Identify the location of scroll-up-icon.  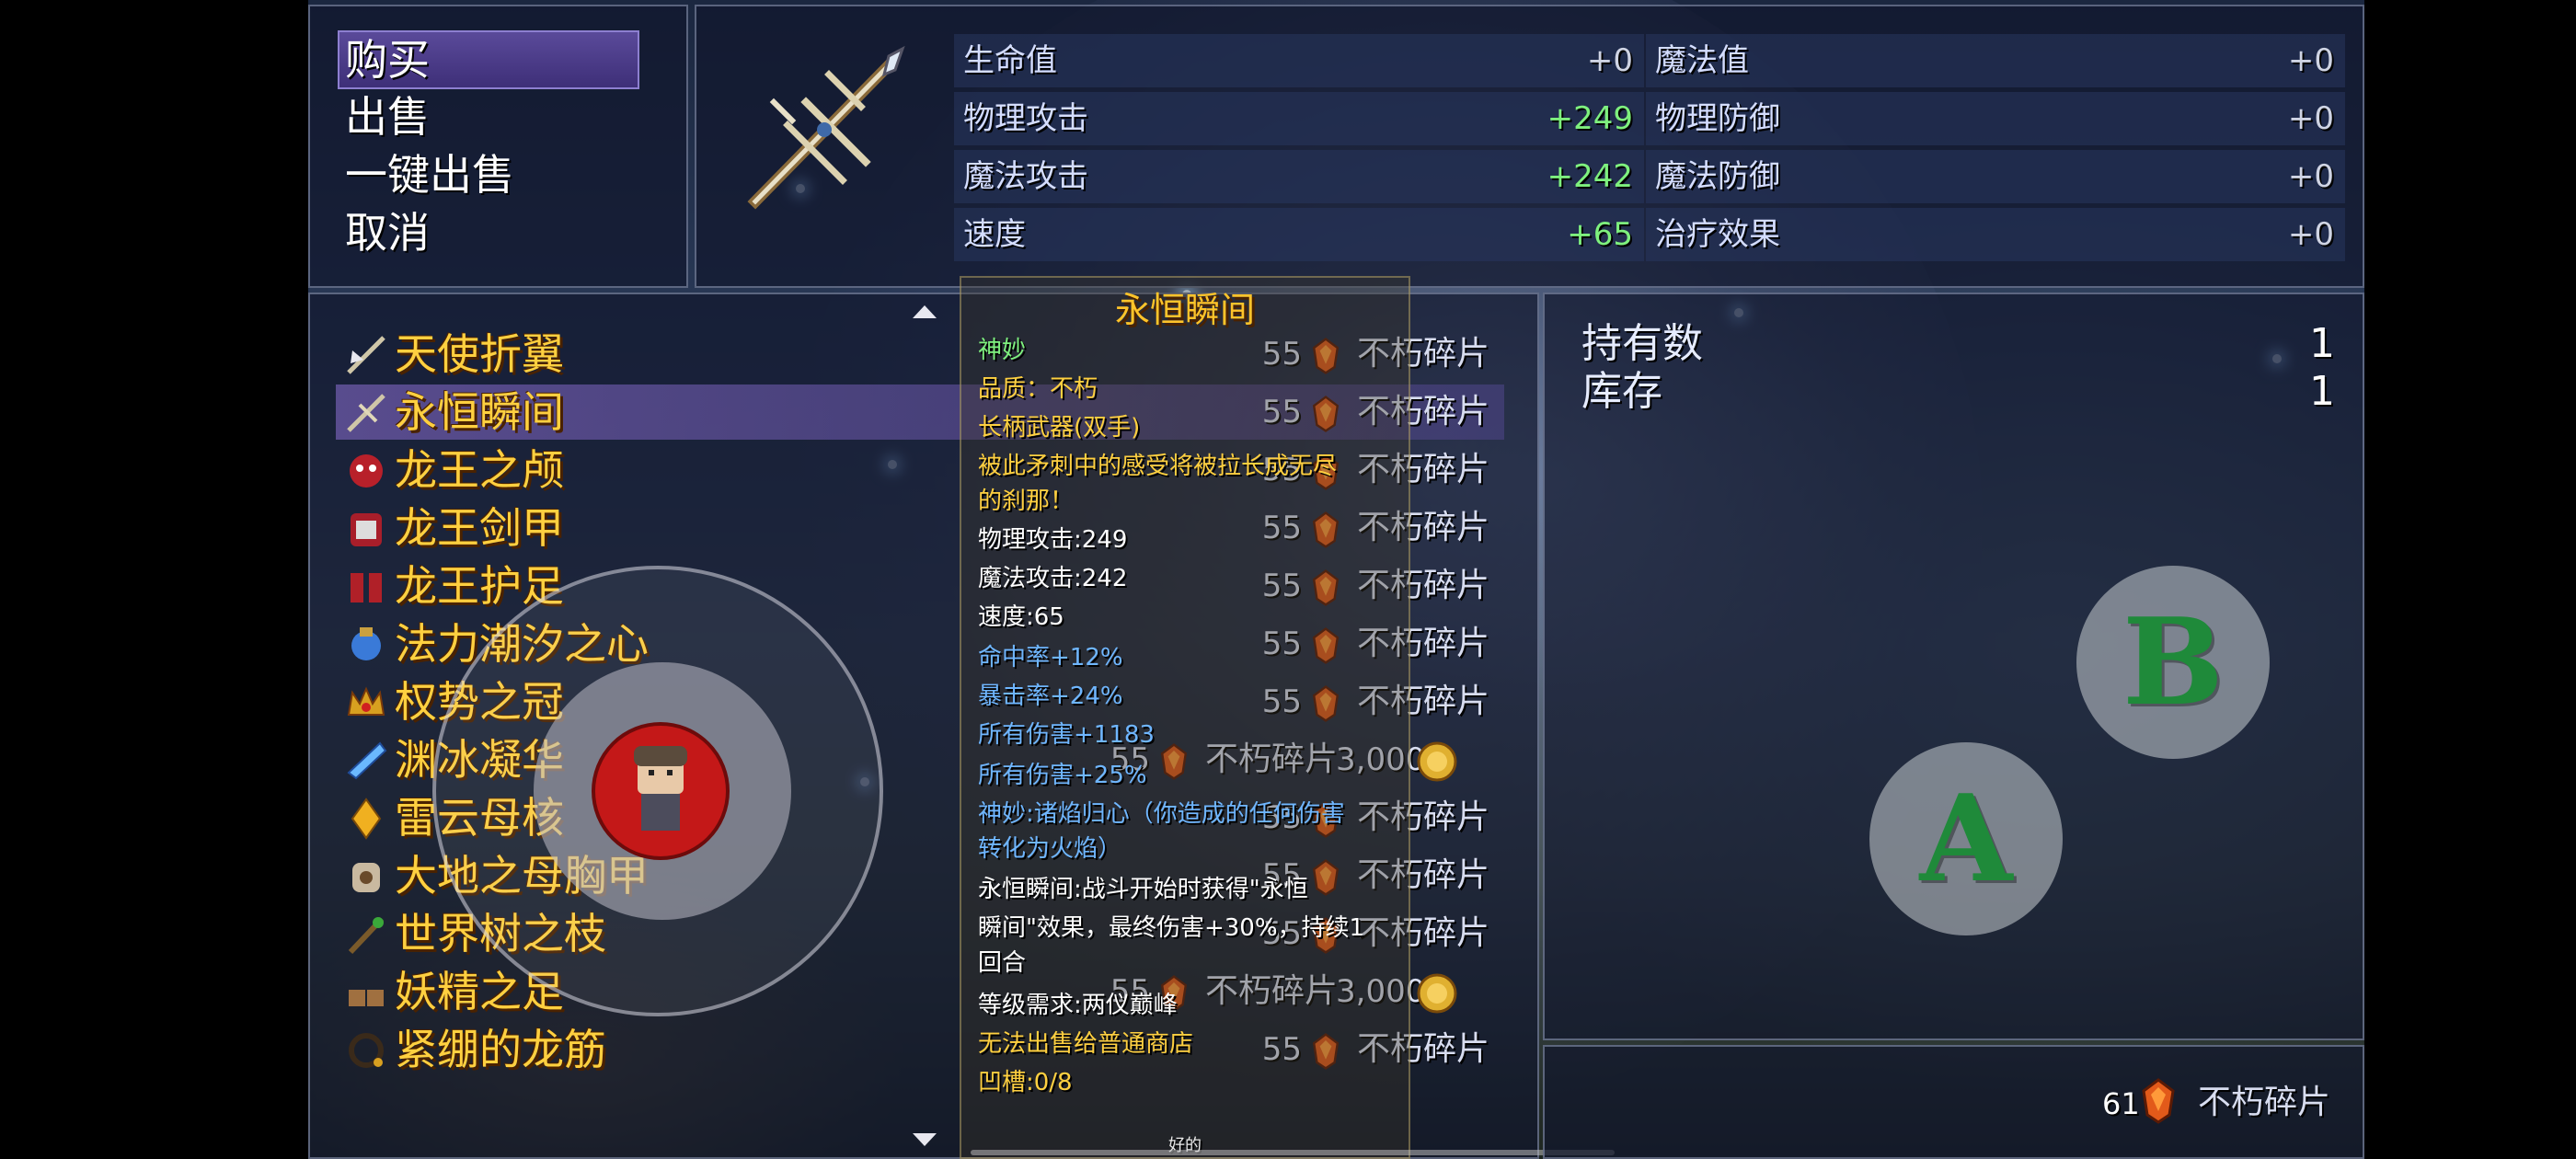
(924, 313).